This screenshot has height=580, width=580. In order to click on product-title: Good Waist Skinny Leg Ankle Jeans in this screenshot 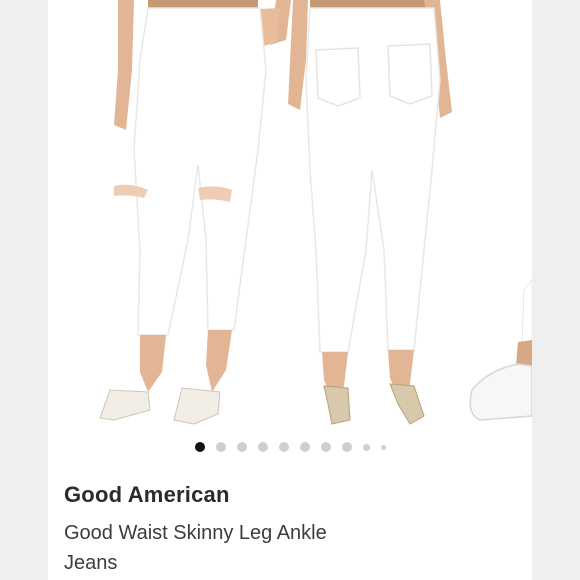, I will do `click(195, 548)`.